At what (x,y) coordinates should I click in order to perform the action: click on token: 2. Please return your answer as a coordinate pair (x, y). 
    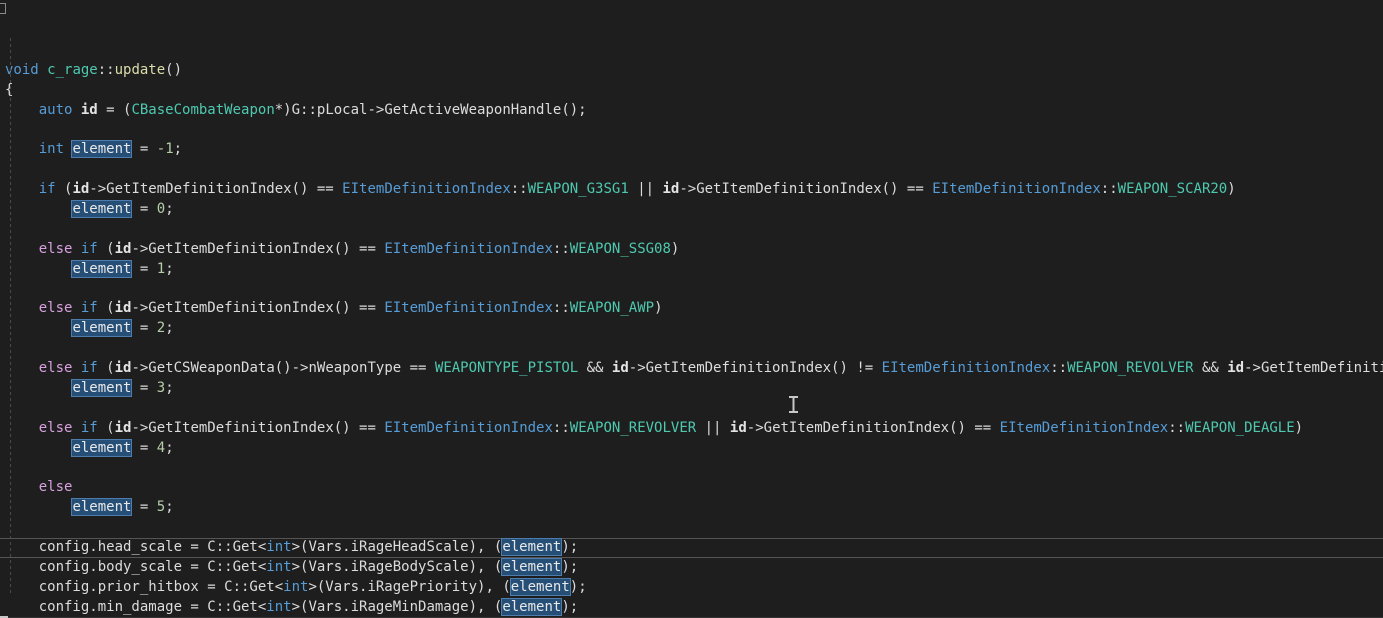
    Looking at the image, I should click on (161, 328).